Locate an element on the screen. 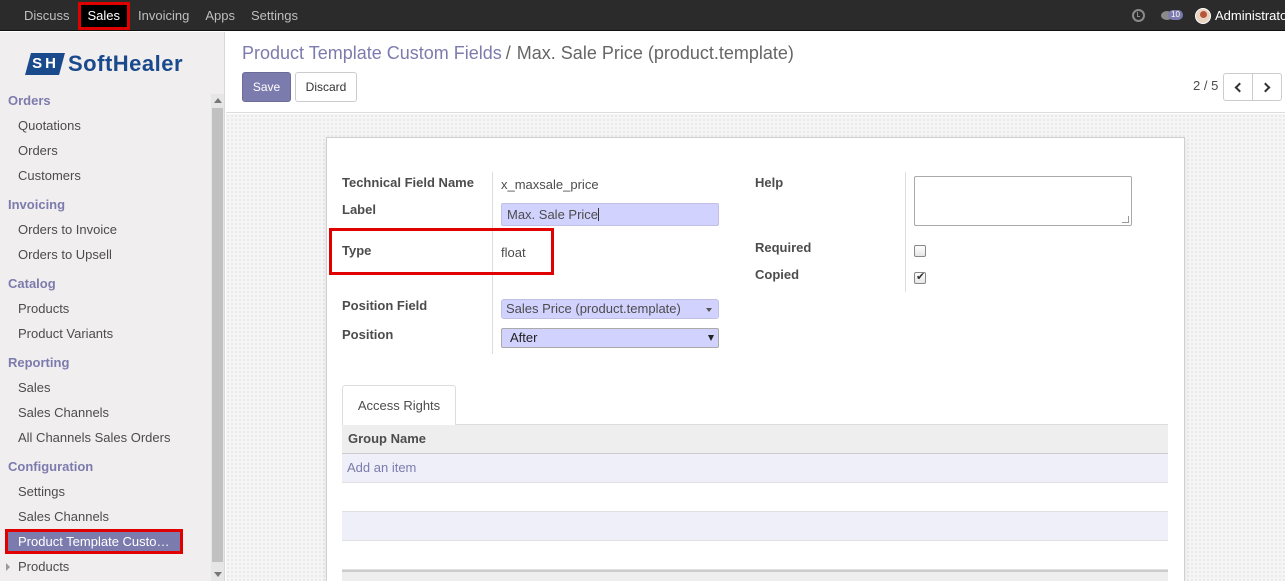  label-field-label: Label is located at coordinates (359, 209).